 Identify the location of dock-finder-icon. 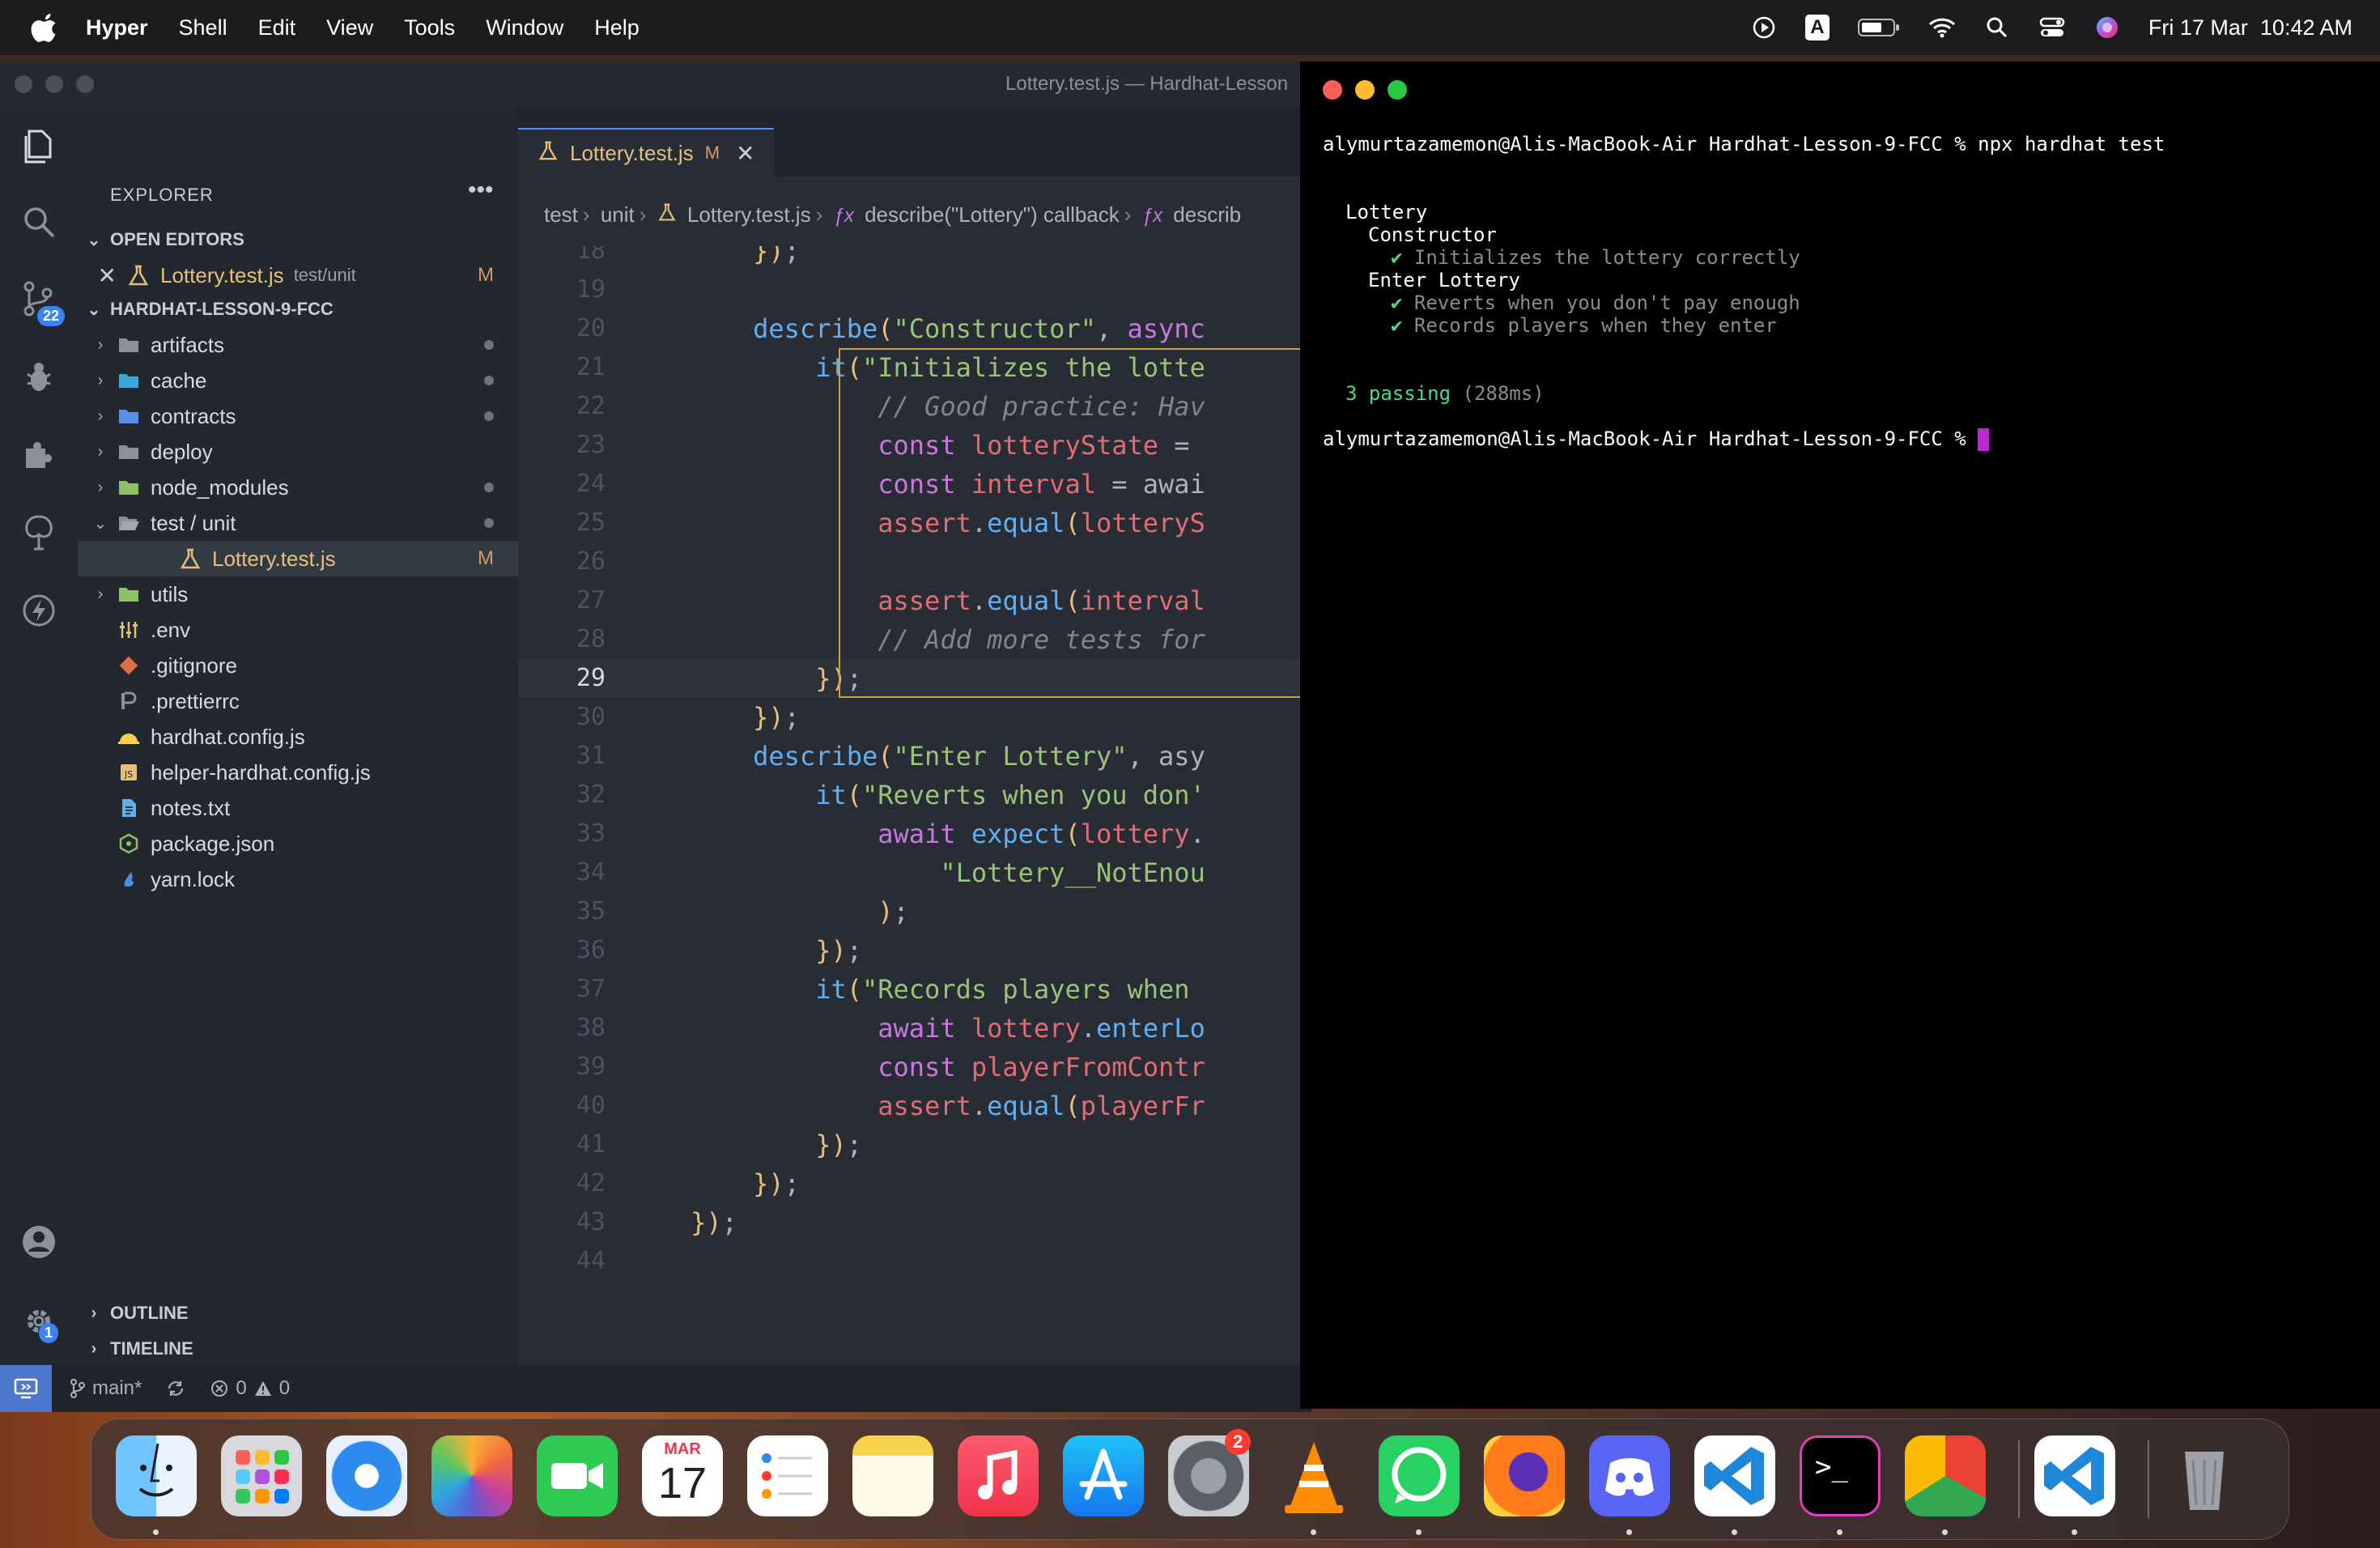
(157, 1476).